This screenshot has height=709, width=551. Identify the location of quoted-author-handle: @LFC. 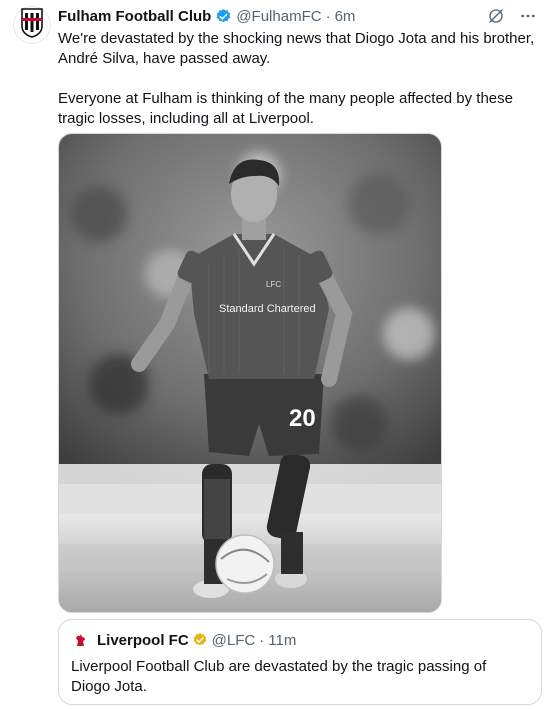
(234, 640).